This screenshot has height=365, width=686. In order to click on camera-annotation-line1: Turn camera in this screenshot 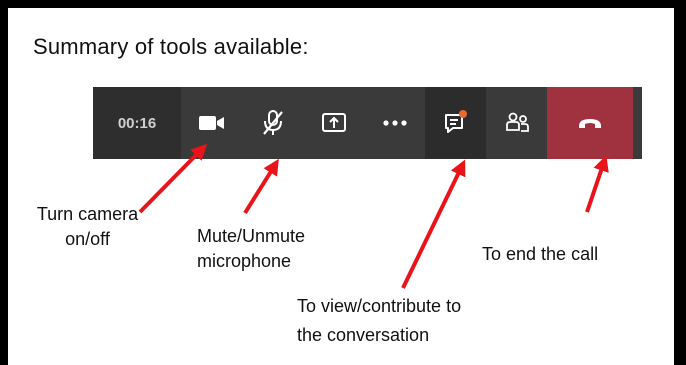, I will do `click(87, 214)`.